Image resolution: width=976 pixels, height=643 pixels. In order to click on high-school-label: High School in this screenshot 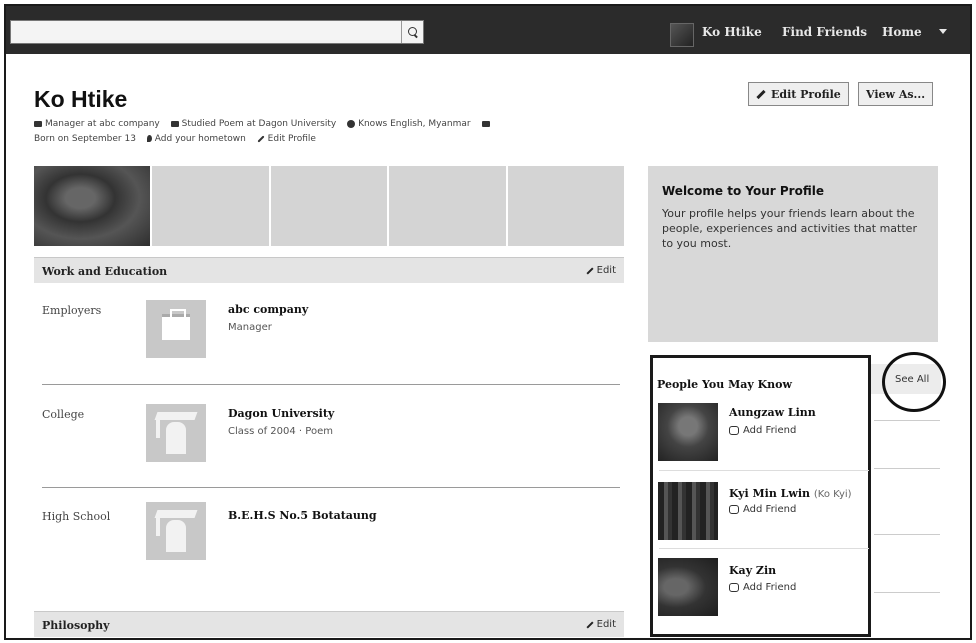, I will do `click(76, 516)`.